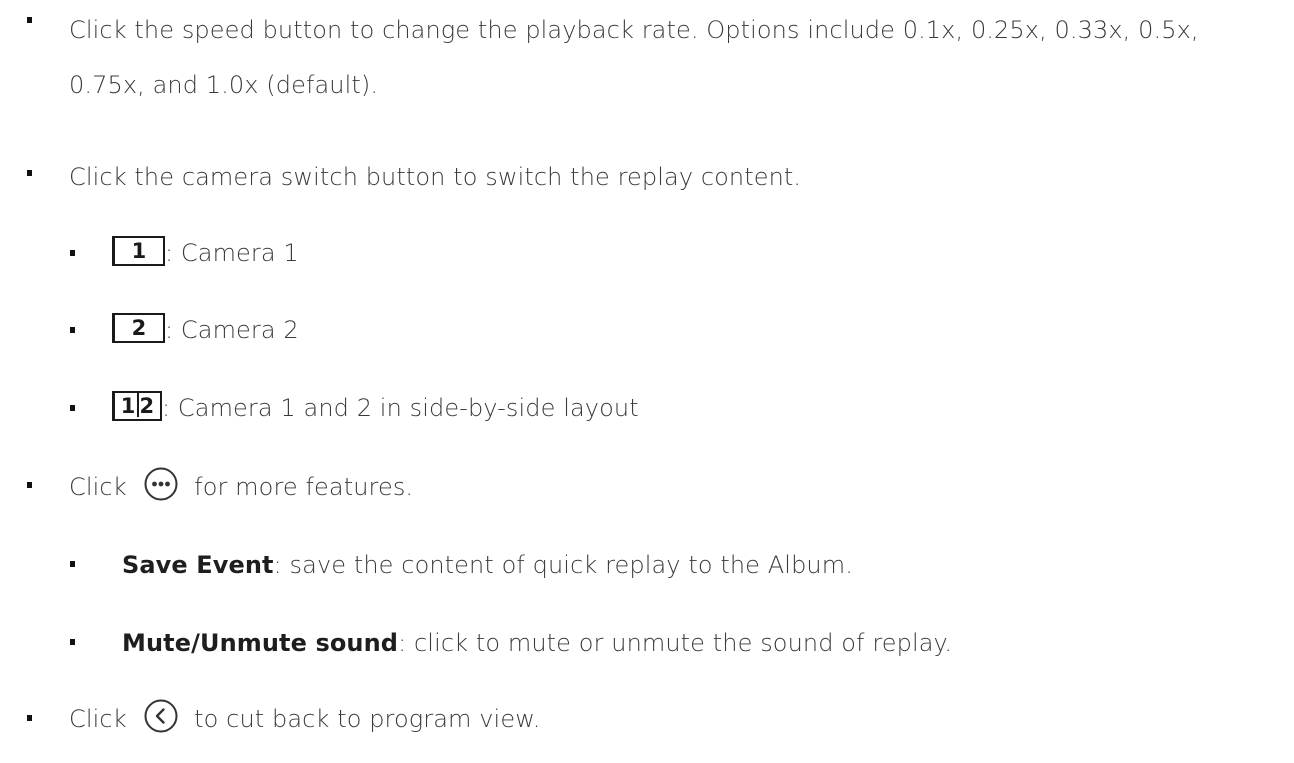 The height and width of the screenshot is (763, 1294). What do you see at coordinates (128, 406) in the screenshot?
I see `camera-1-2-key-left: 1` at bounding box center [128, 406].